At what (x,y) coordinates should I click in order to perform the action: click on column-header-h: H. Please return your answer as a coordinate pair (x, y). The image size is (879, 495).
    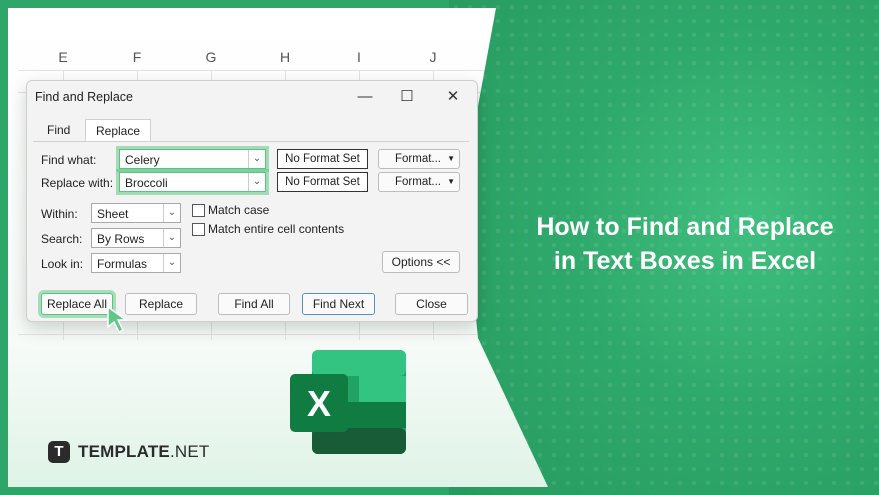
    Looking at the image, I should click on (285, 57).